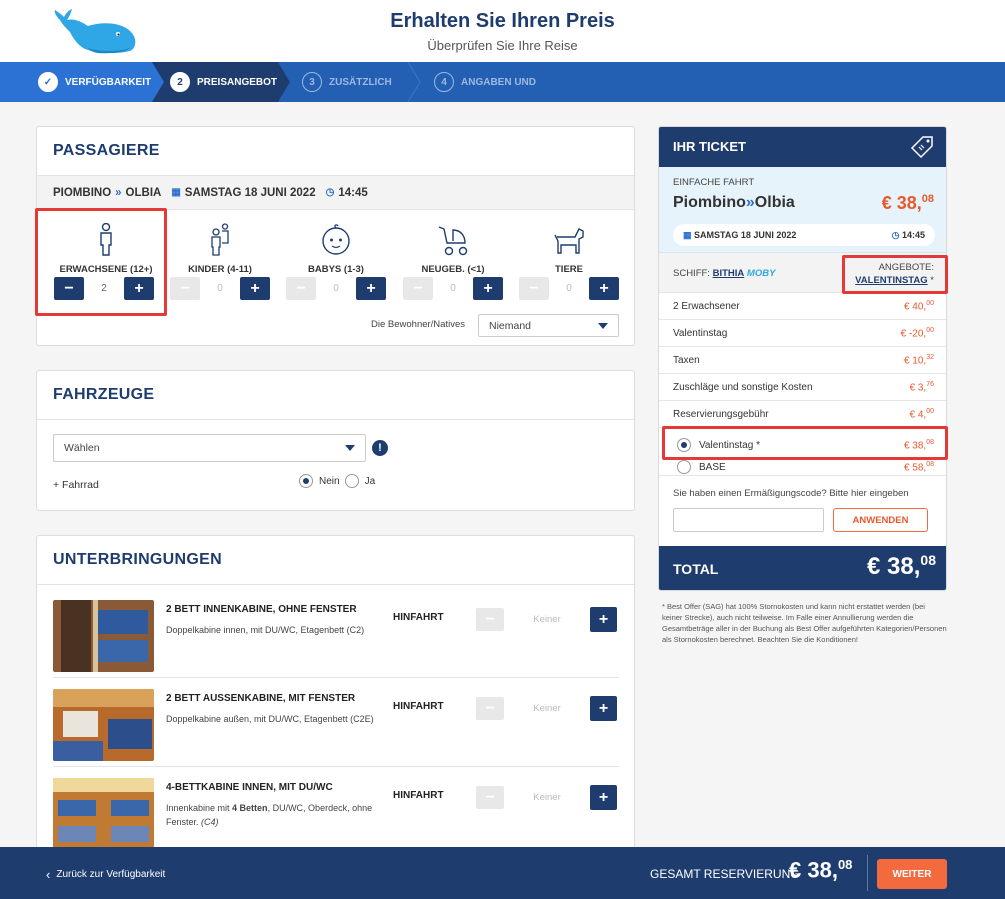 This screenshot has height=899, width=1005. I want to click on pet-stepper: − 0 +, so click(569, 288).